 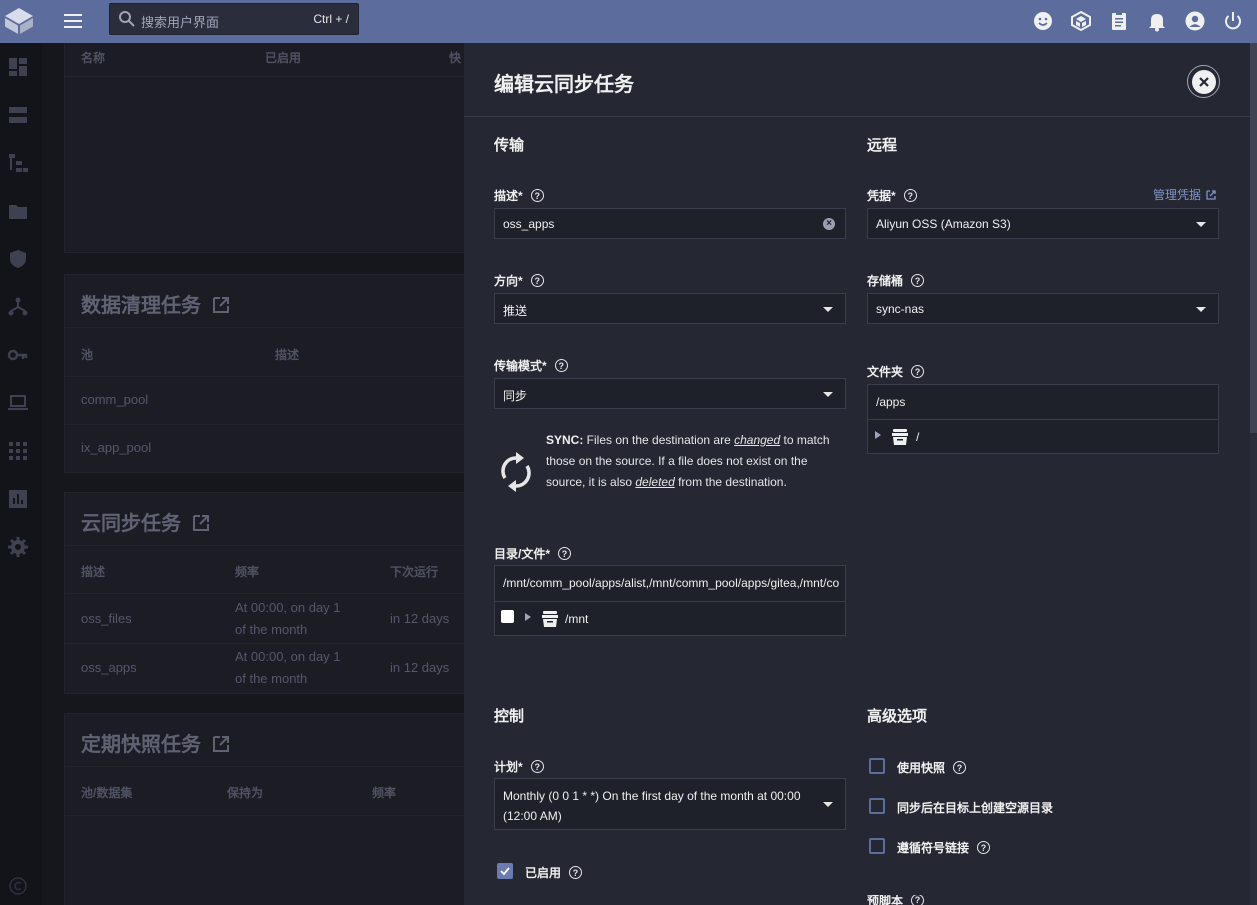 What do you see at coordinates (670, 223) in the screenshot?
I see `description-input: oss_apps ×` at bounding box center [670, 223].